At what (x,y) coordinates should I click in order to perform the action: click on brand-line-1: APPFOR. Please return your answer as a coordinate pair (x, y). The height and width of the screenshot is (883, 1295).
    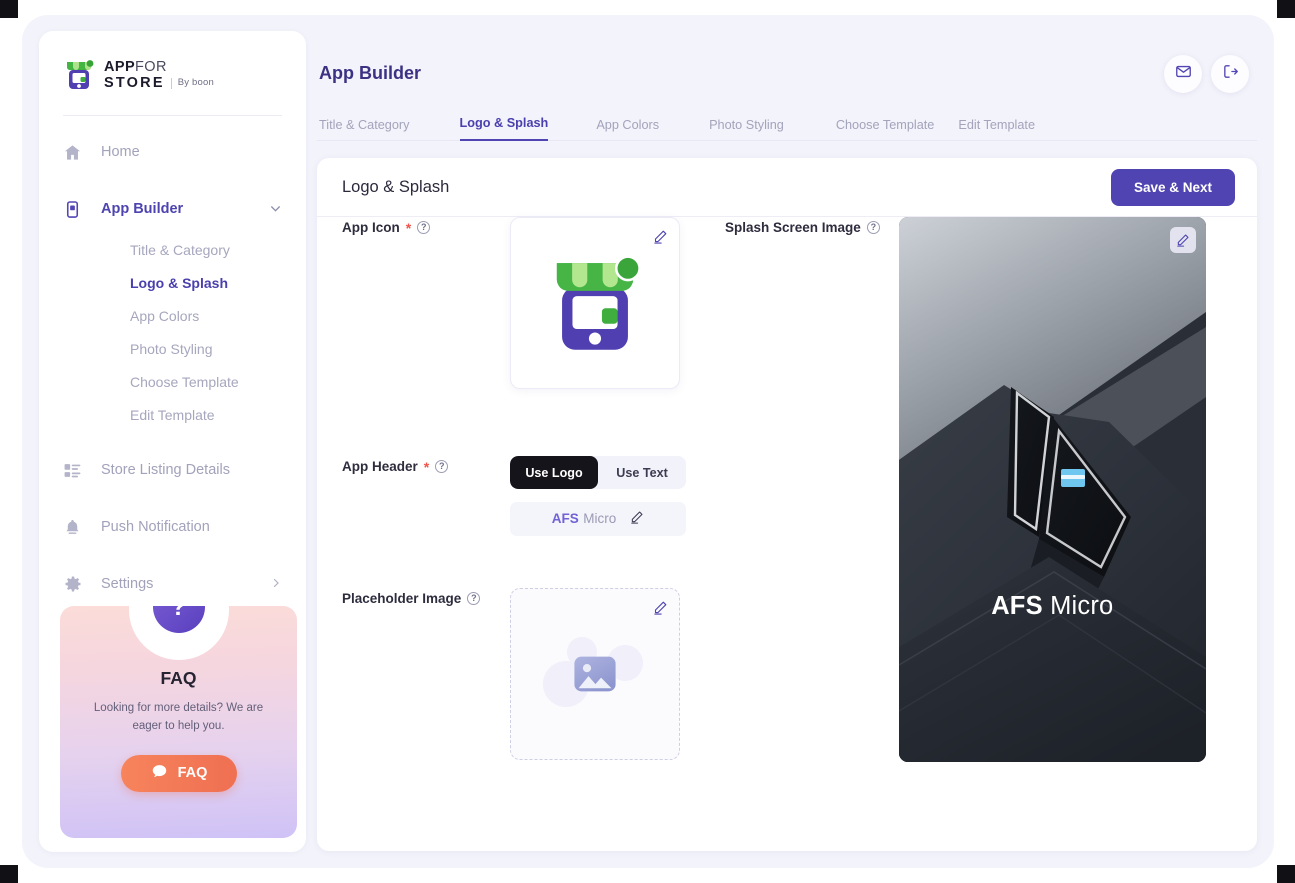
    Looking at the image, I should click on (135, 67).